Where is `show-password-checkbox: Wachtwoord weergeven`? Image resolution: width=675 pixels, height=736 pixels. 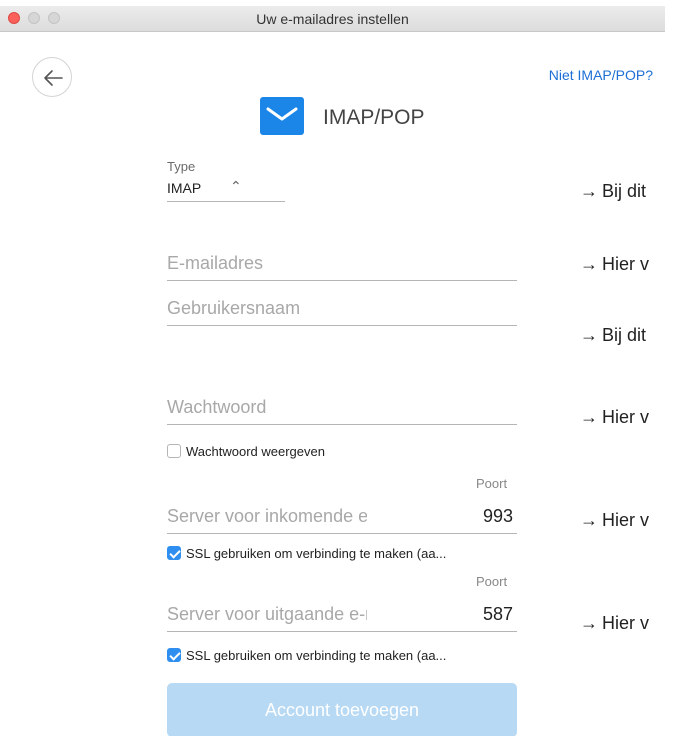
show-password-checkbox: Wachtwoord weergeven is located at coordinates (246, 451).